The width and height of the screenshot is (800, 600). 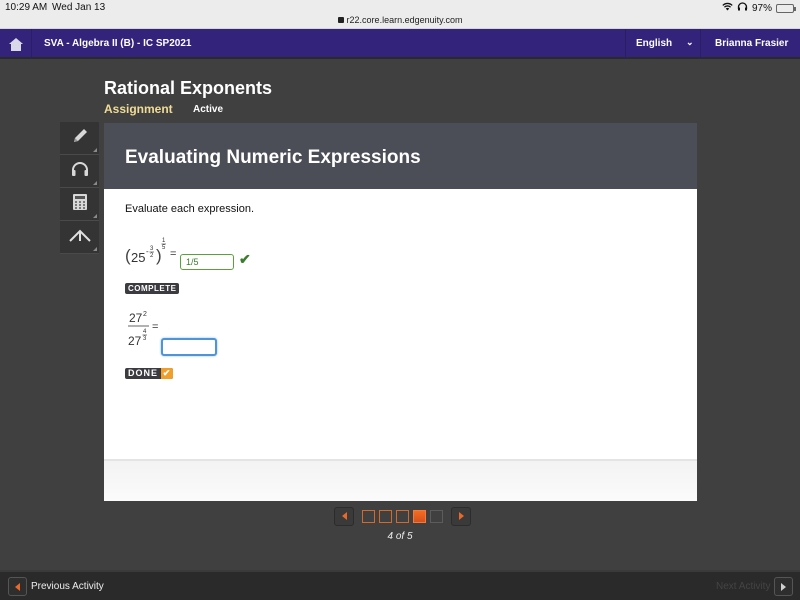 I want to click on status-time: 10:29 AM, so click(x=26, y=7).